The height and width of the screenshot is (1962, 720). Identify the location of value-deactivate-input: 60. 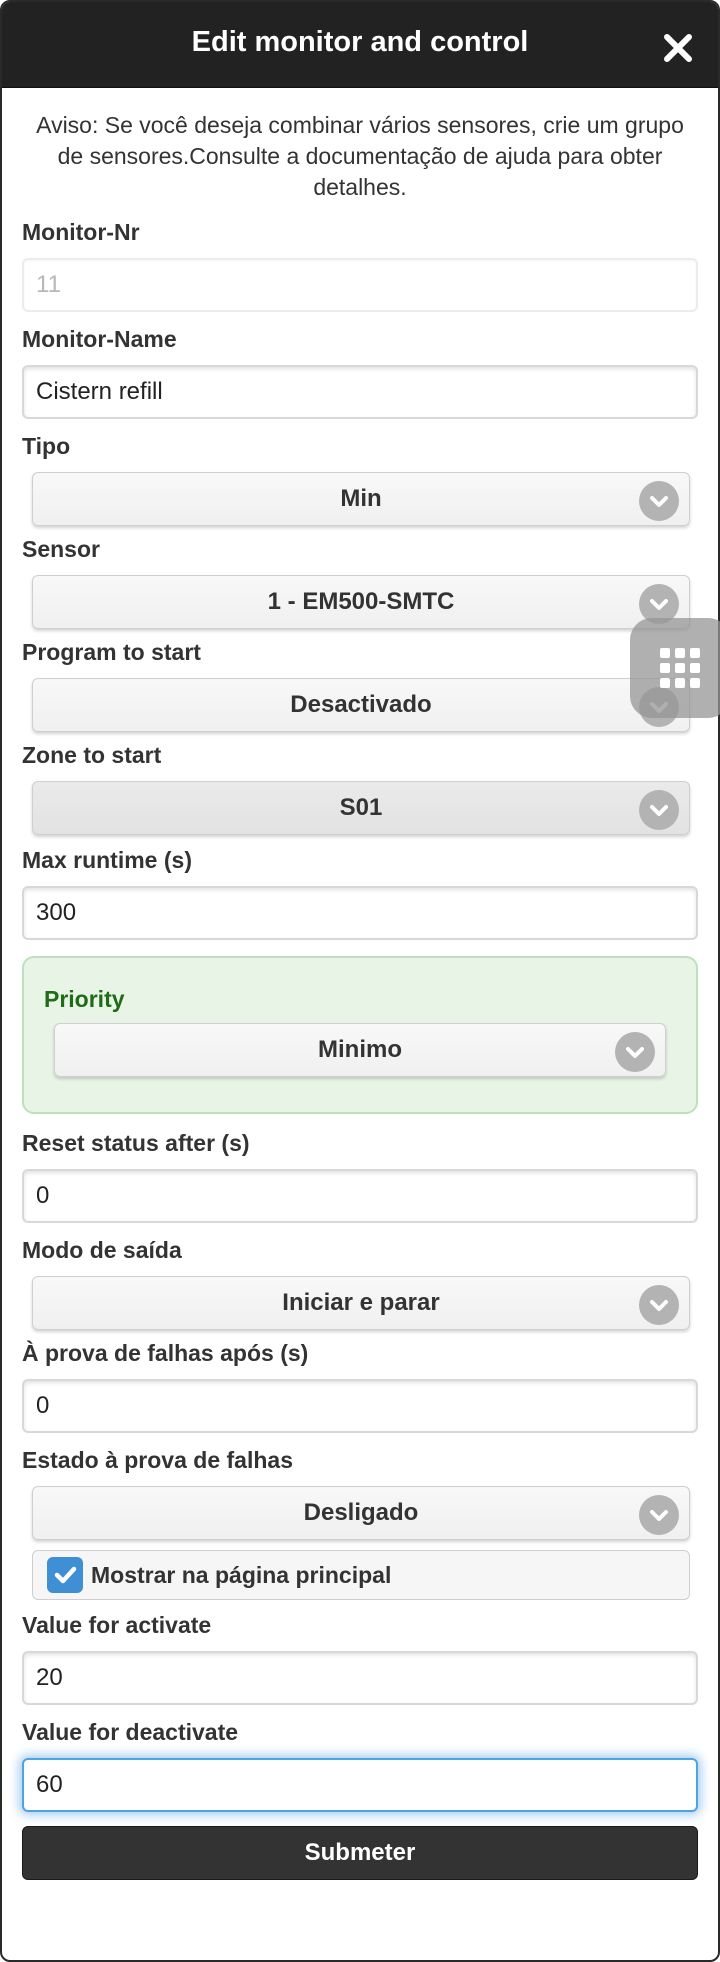
(360, 1785).